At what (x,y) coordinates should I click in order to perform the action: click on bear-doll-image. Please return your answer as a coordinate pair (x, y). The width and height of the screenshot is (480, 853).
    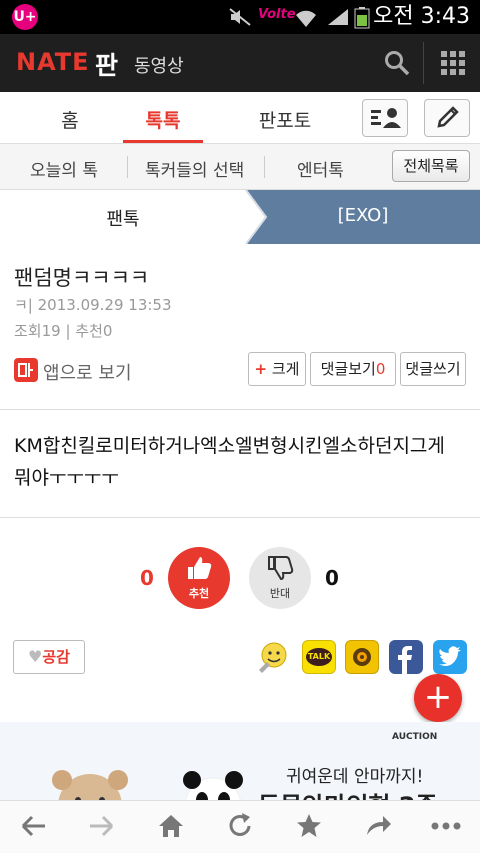
    Looking at the image, I should click on (90, 784).